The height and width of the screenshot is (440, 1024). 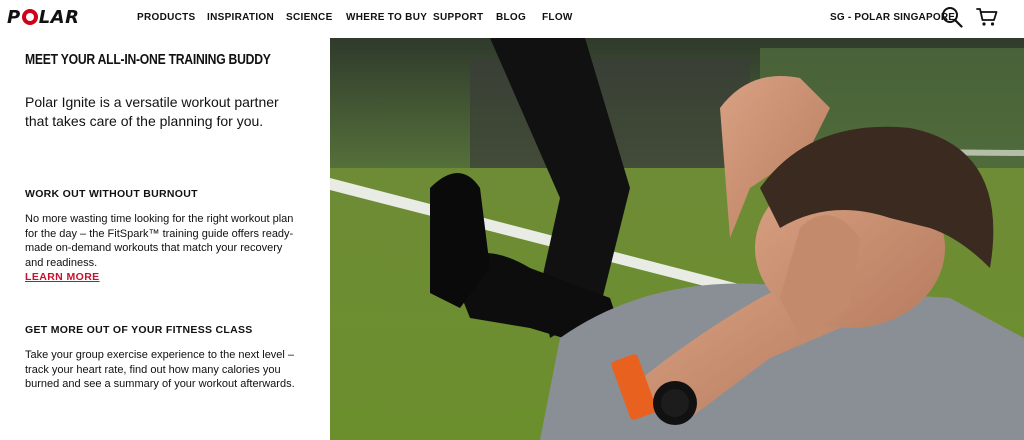 I want to click on search-icon, so click(x=952, y=17).